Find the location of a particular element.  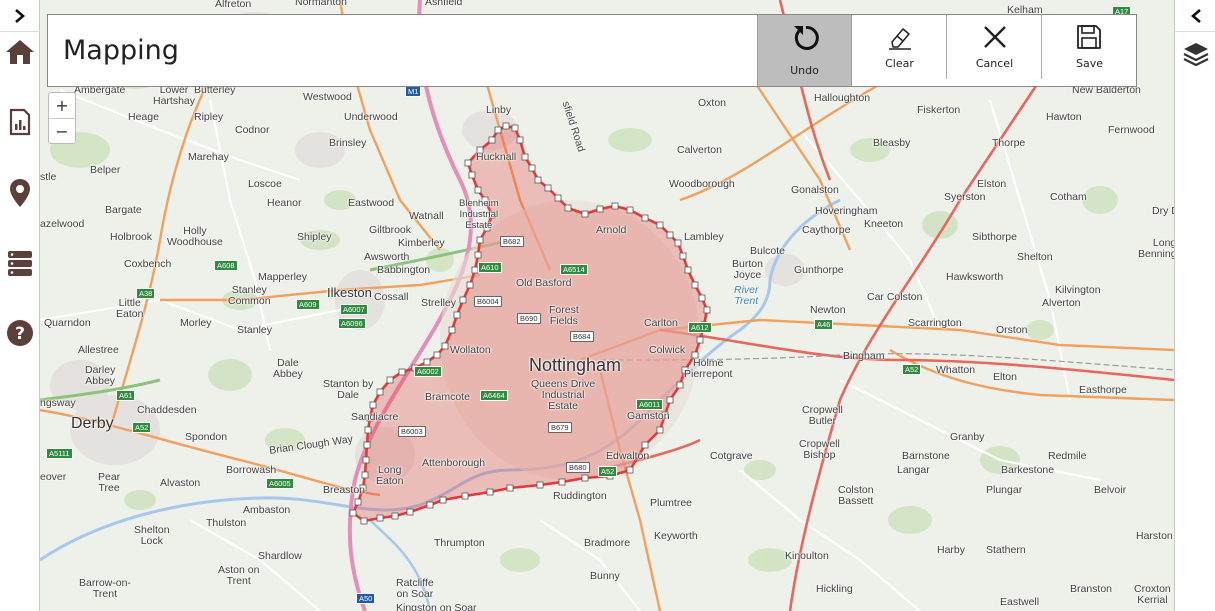

label-forest-fields: Forest Fields is located at coordinates (564, 315).